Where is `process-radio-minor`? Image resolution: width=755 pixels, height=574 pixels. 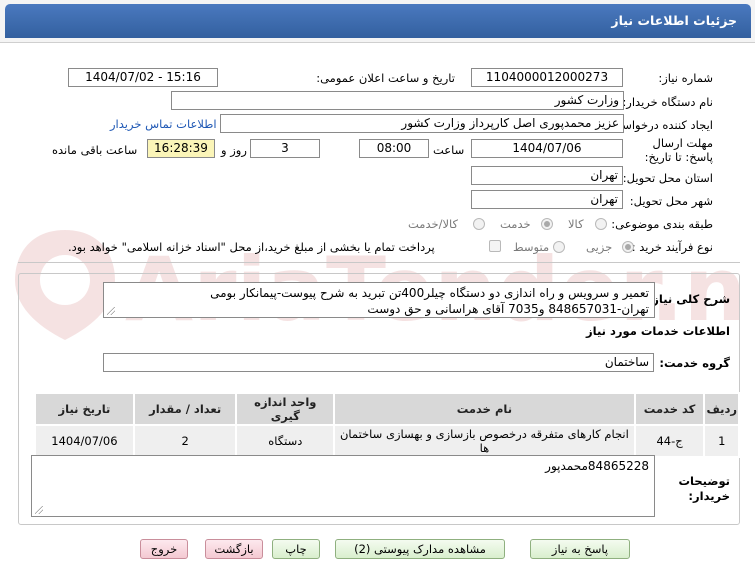
process-radio-minor is located at coordinates (628, 247).